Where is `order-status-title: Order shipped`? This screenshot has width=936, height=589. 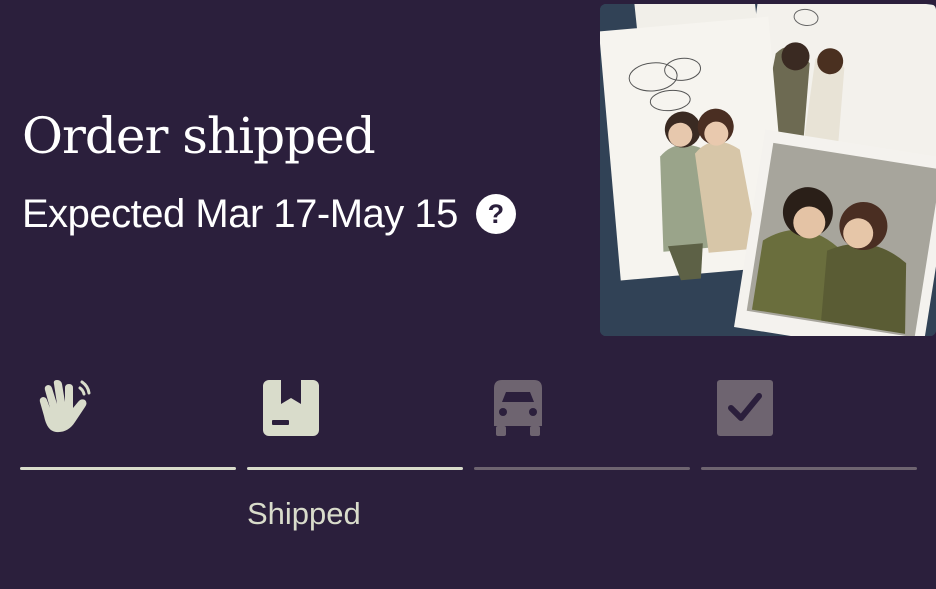 order-status-title: Order shipped is located at coordinates (199, 136).